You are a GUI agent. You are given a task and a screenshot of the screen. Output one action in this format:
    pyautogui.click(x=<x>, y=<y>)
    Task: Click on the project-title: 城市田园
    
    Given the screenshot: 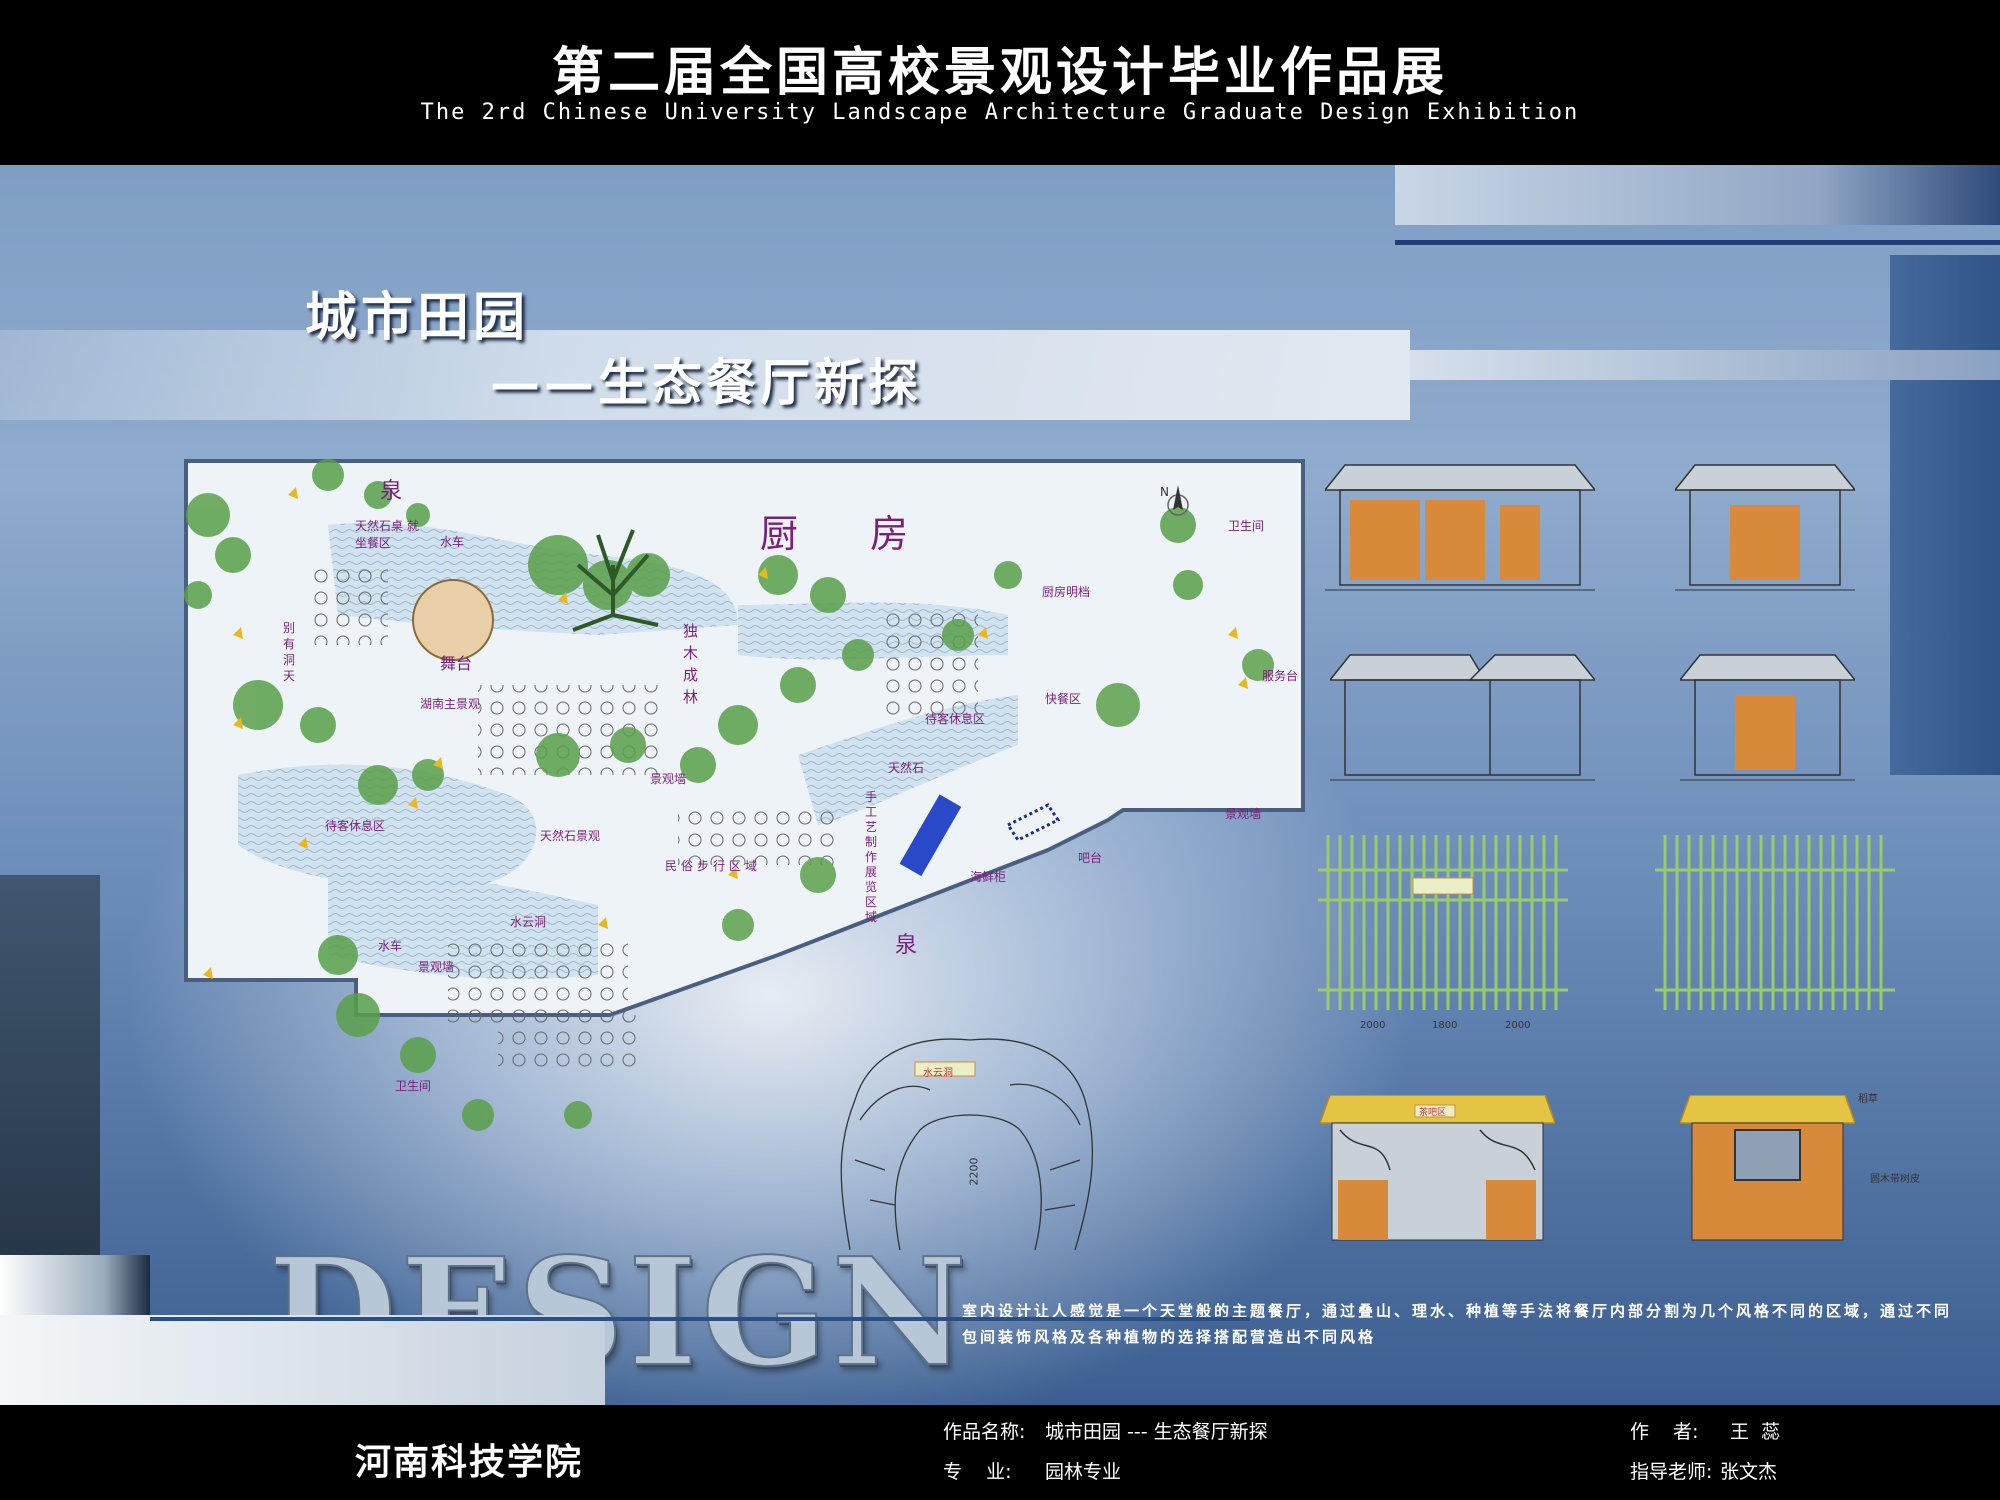 What is the action you would take?
    pyautogui.click(x=417, y=317)
    